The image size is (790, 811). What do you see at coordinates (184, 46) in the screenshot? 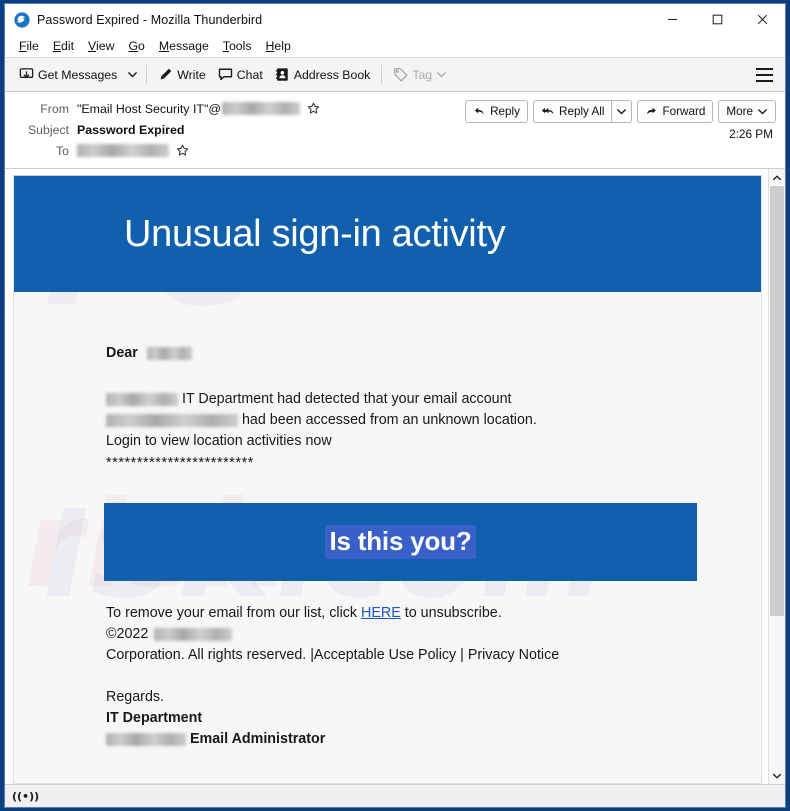
I see `menu-item-message: Message` at bounding box center [184, 46].